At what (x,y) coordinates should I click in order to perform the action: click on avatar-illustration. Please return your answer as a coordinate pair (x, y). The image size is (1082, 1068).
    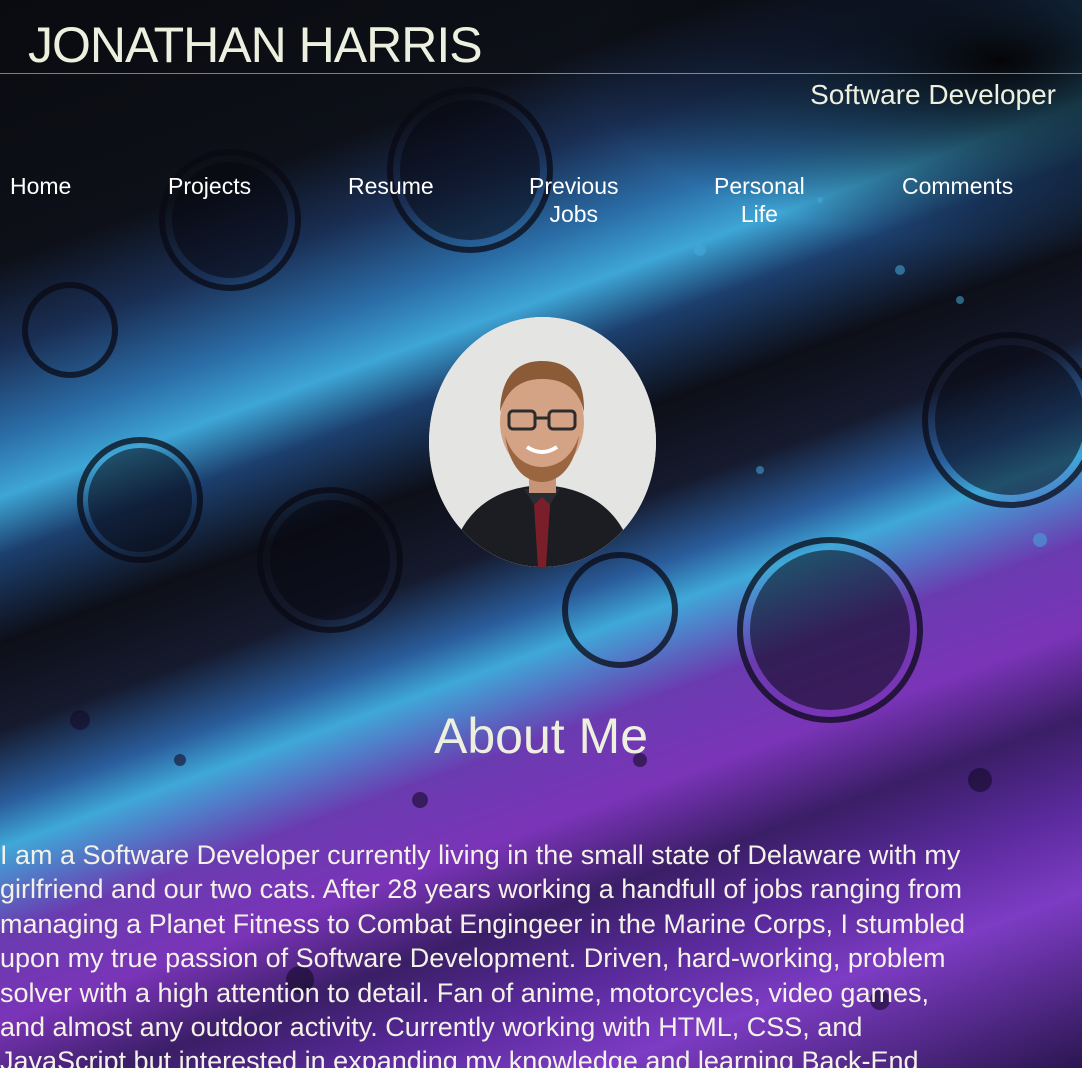
    Looking at the image, I should click on (542, 442).